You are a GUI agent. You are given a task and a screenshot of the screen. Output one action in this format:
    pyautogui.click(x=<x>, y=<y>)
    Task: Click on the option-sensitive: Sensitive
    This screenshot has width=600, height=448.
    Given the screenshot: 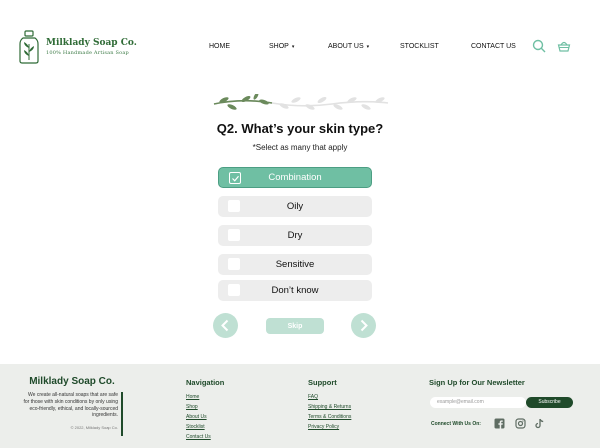 What is the action you would take?
    pyautogui.click(x=295, y=264)
    